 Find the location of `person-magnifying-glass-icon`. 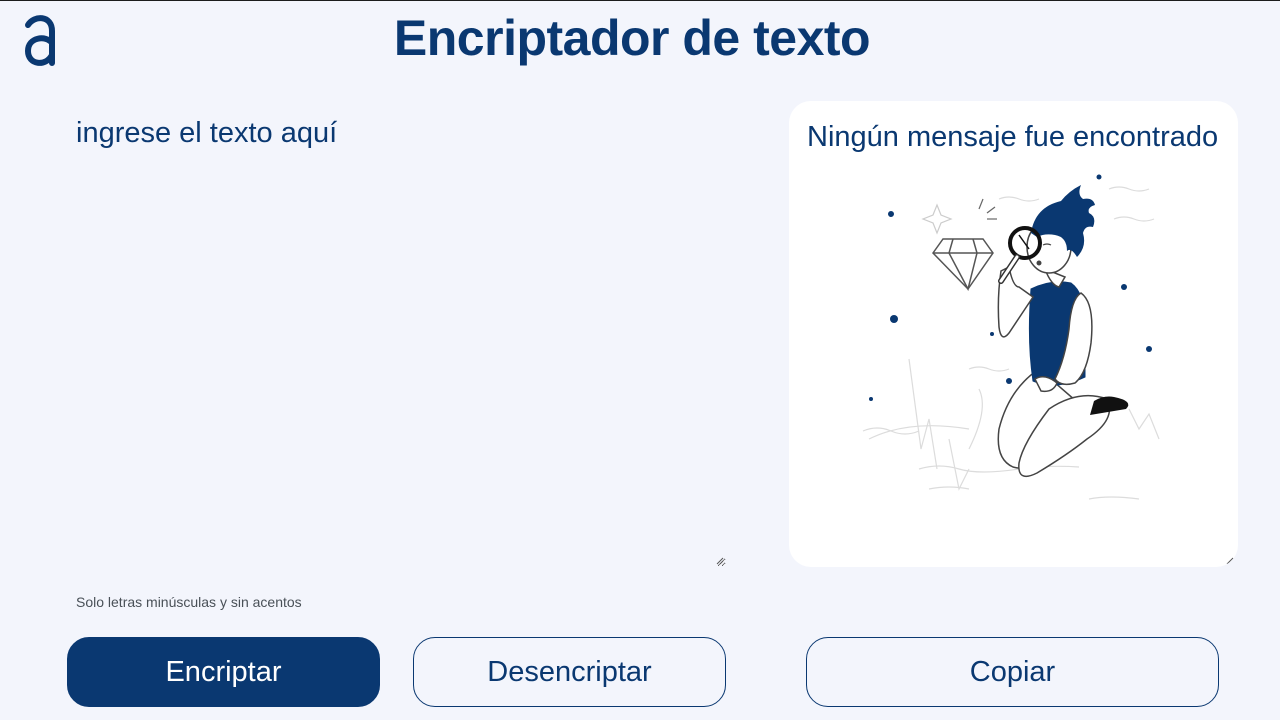

person-magnifying-glass-icon is located at coordinates (1011, 337).